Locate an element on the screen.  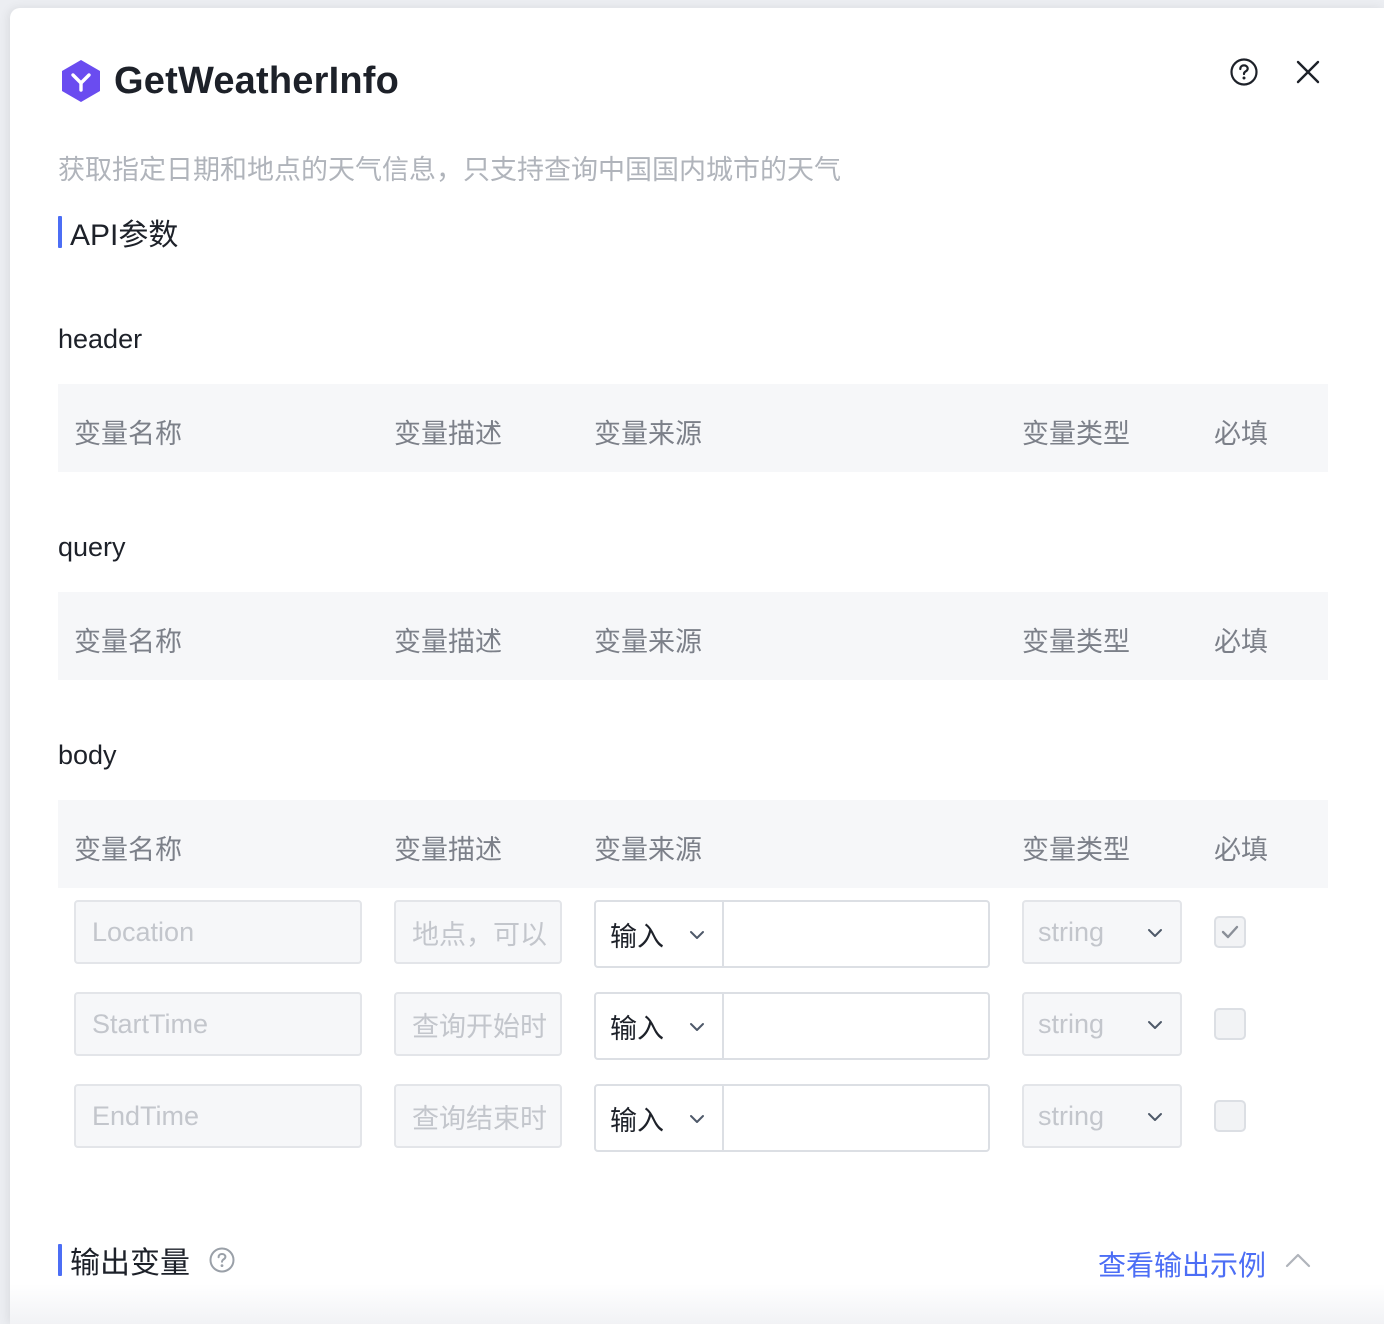
query-table-head: 变量名称 变量描述 变量来源 变量类型 必填 is located at coordinates (693, 636).